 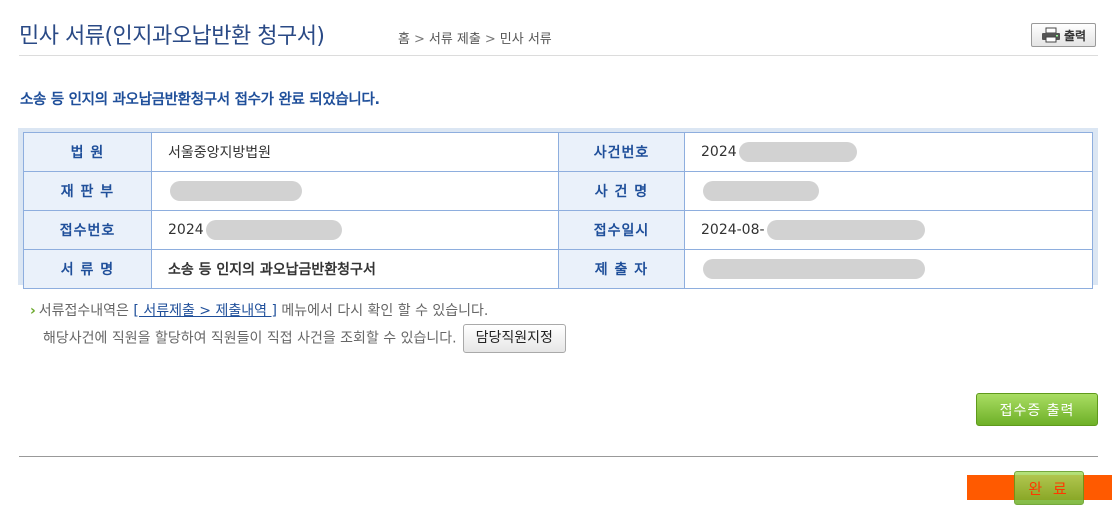 What do you see at coordinates (404, 39) in the screenshot?
I see `breadcrumb-home: 홈` at bounding box center [404, 39].